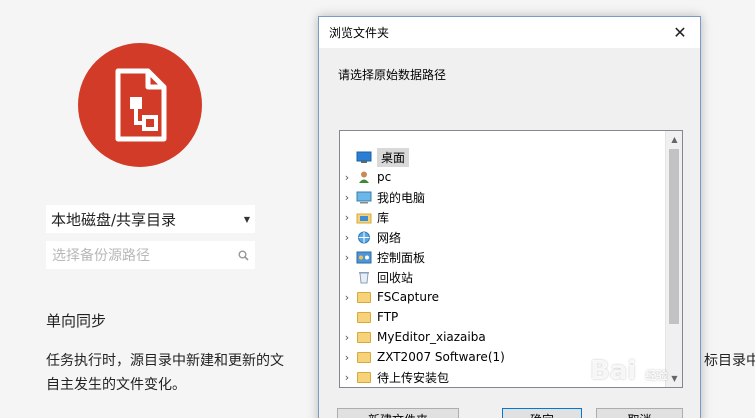 This screenshot has width=755, height=418. What do you see at coordinates (364, 197) in the screenshot?
I see `computer-icon` at bounding box center [364, 197].